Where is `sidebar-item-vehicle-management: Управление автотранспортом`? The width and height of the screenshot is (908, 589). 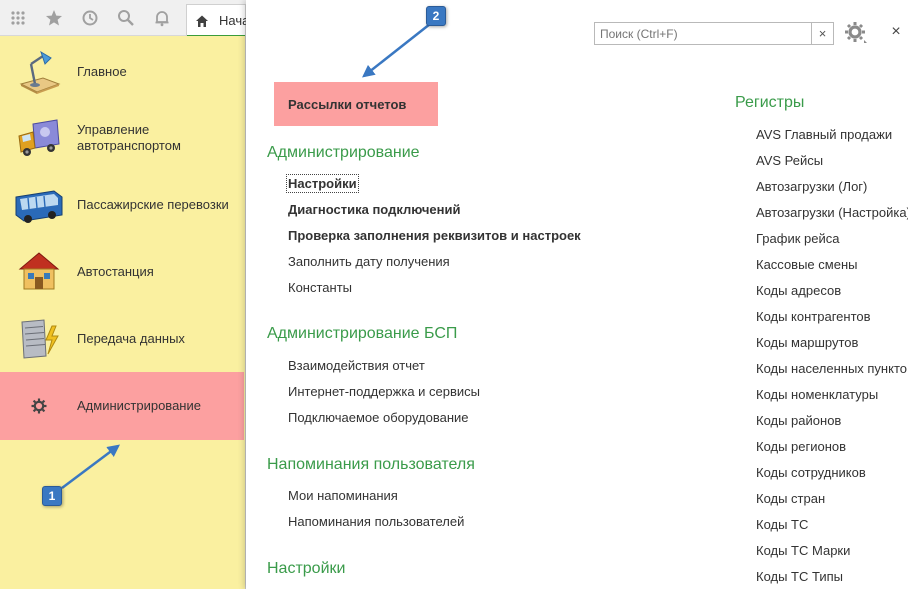 sidebar-item-vehicle-management: Управление автотранспортом is located at coordinates (122, 138).